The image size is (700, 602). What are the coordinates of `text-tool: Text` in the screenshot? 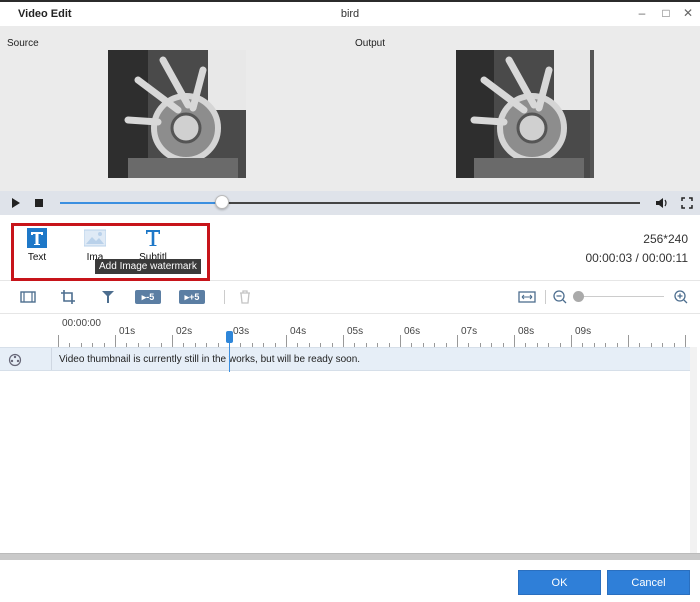 It's located at (37, 245).